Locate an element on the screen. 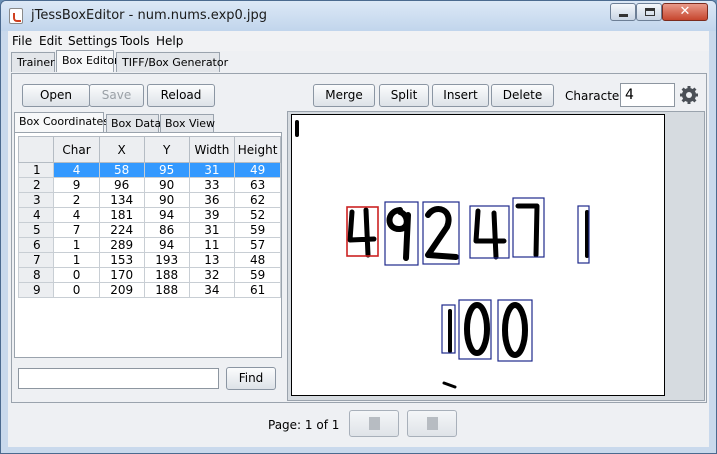  table-row: 3 2 134 90 36 62 is located at coordinates (149, 200).